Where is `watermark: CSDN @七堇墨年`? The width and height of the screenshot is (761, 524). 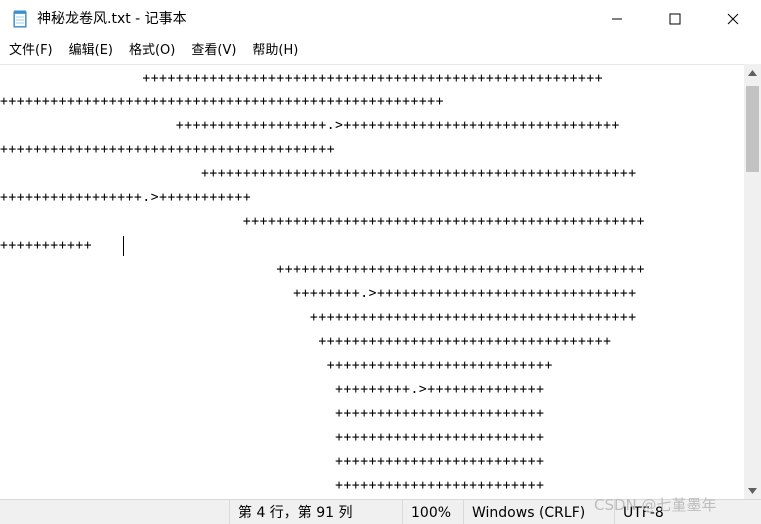
watermark: CSDN @七堇墨年 is located at coordinates (655, 505).